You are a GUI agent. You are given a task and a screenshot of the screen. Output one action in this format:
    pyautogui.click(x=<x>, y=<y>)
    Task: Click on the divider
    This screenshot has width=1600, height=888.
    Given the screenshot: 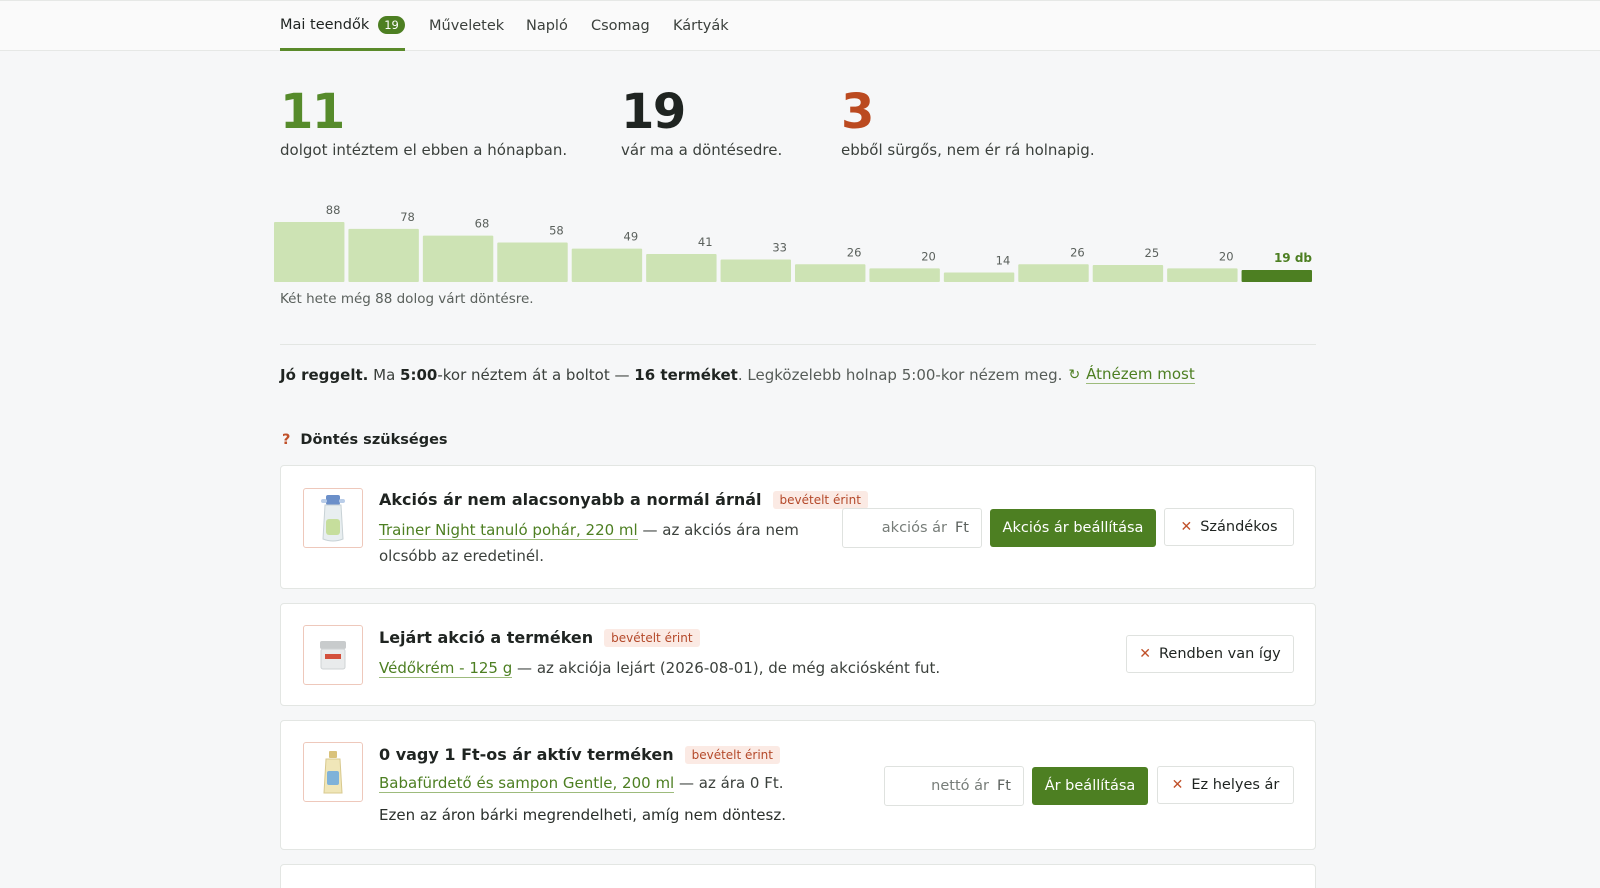 What is the action you would take?
    pyautogui.click(x=798, y=344)
    